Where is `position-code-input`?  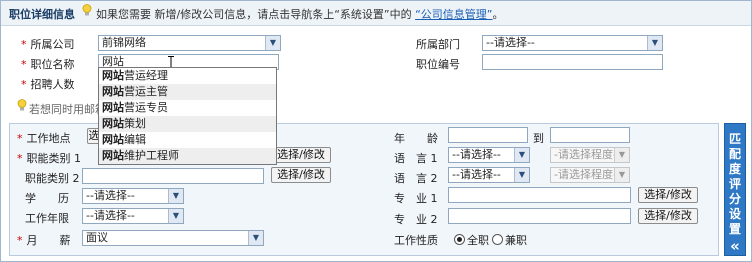
position-code-input is located at coordinates (572, 62).